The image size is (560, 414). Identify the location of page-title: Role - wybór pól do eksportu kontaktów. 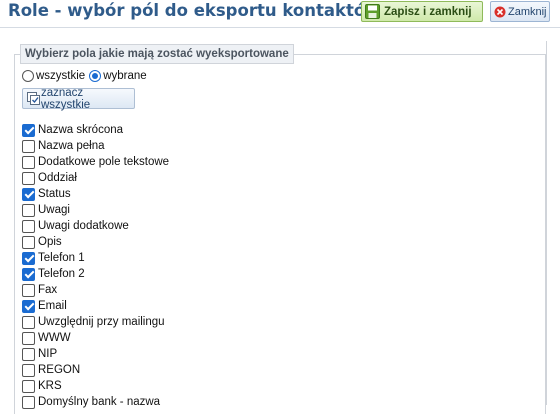
(194, 10).